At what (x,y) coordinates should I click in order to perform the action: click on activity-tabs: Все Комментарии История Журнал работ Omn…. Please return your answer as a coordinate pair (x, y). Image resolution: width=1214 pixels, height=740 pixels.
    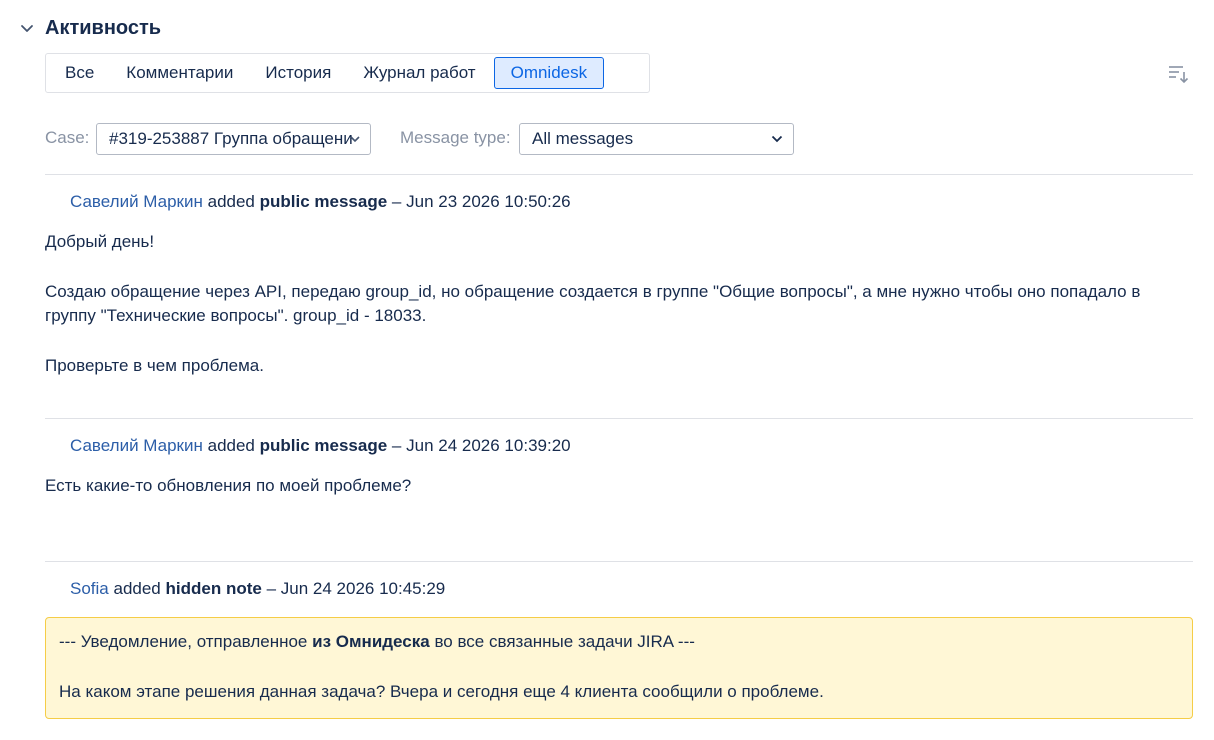
    Looking at the image, I should click on (347, 73).